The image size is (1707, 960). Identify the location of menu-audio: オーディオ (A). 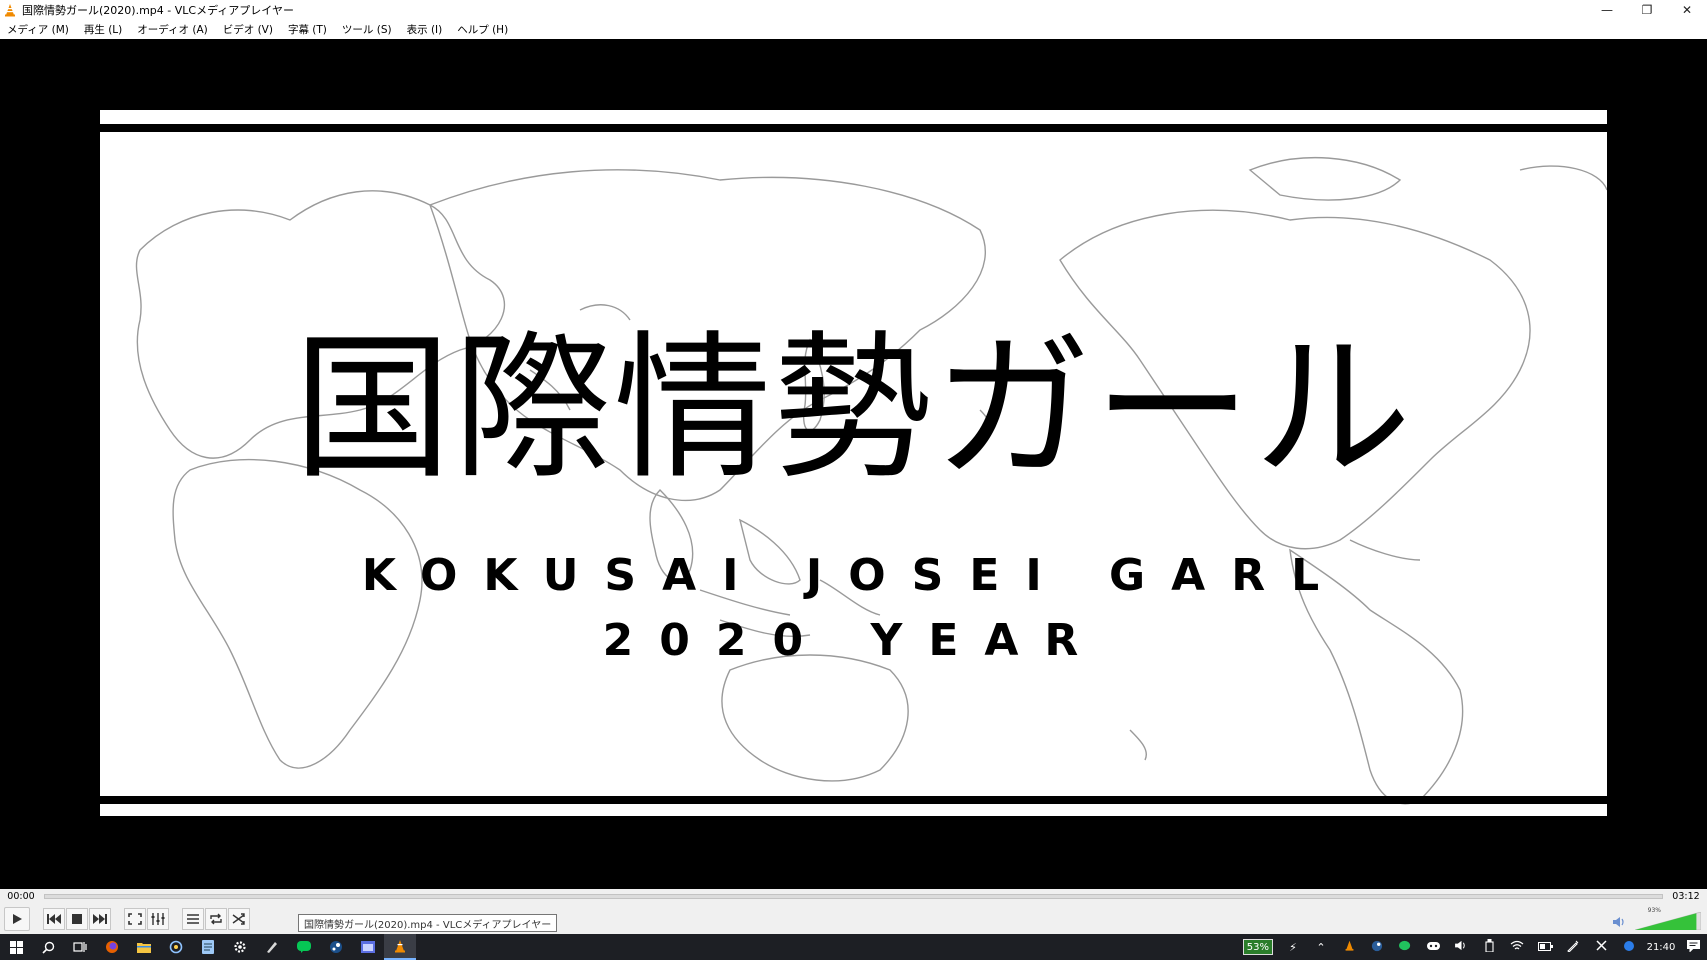
(172, 29).